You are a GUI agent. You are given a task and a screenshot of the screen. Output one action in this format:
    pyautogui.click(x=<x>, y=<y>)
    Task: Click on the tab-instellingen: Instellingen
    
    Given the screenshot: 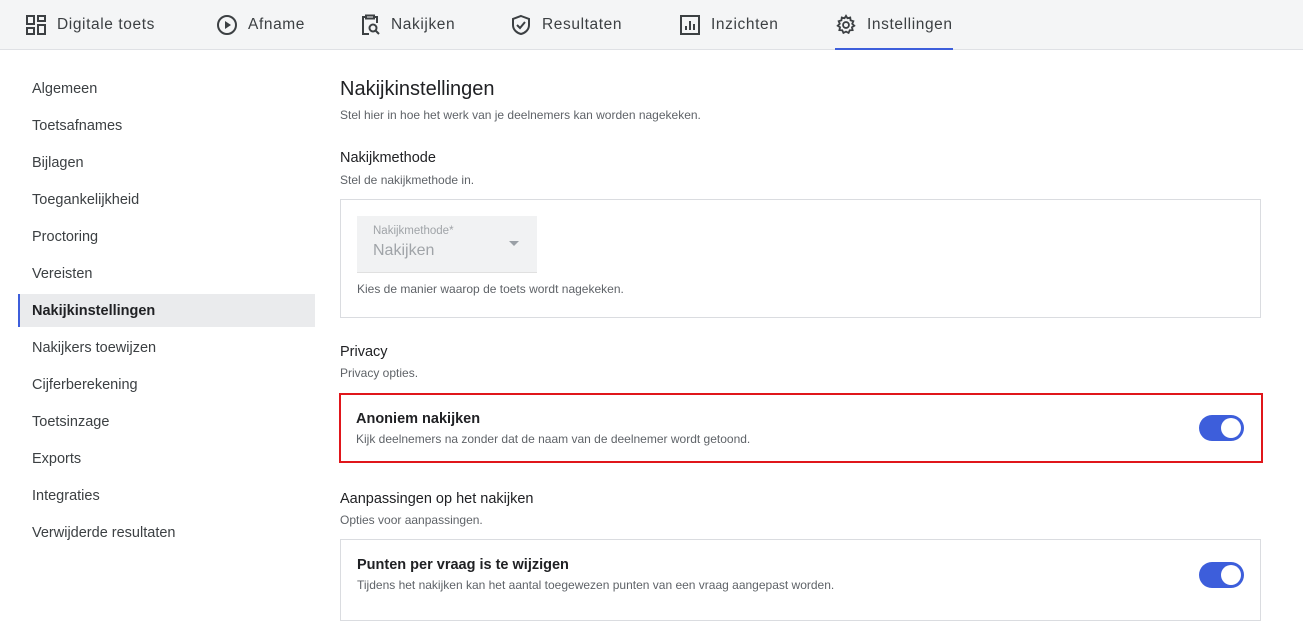 What is the action you would take?
    pyautogui.click(x=894, y=25)
    